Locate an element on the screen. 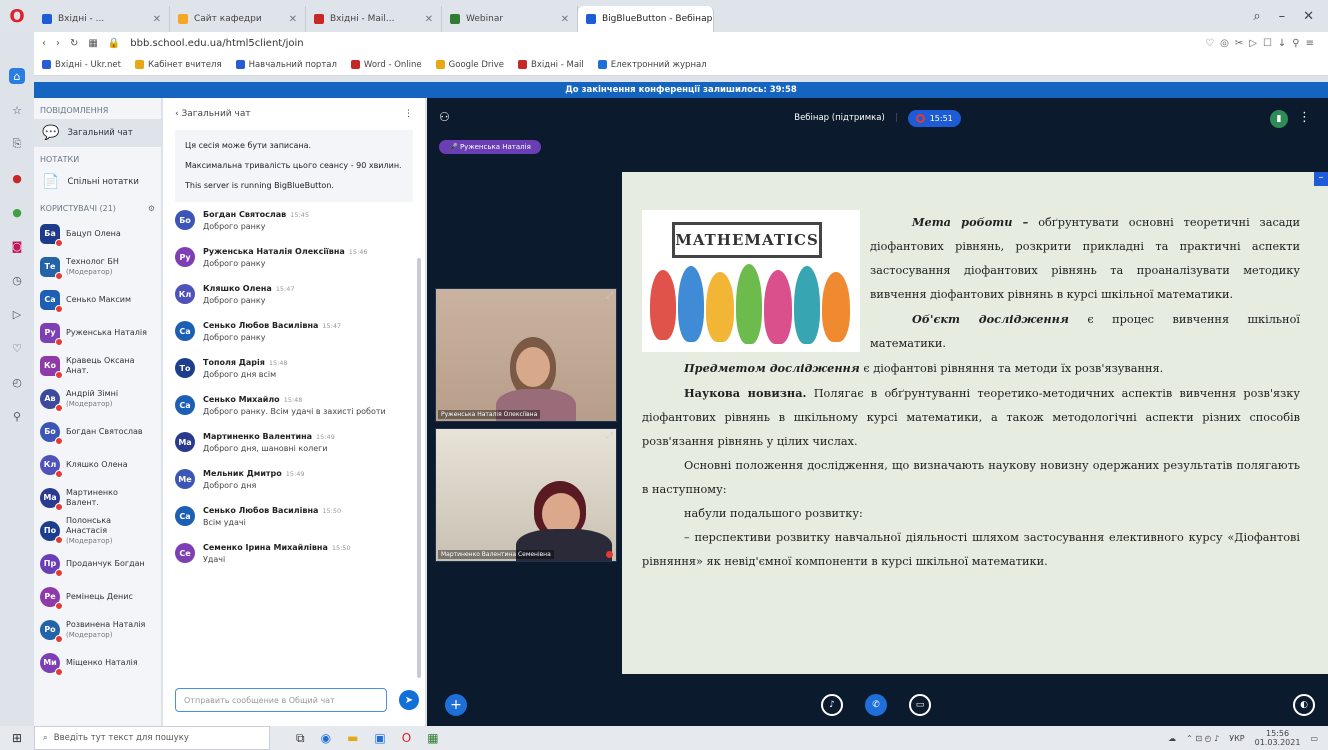  message-text: Доброго дня is located at coordinates (230, 485).